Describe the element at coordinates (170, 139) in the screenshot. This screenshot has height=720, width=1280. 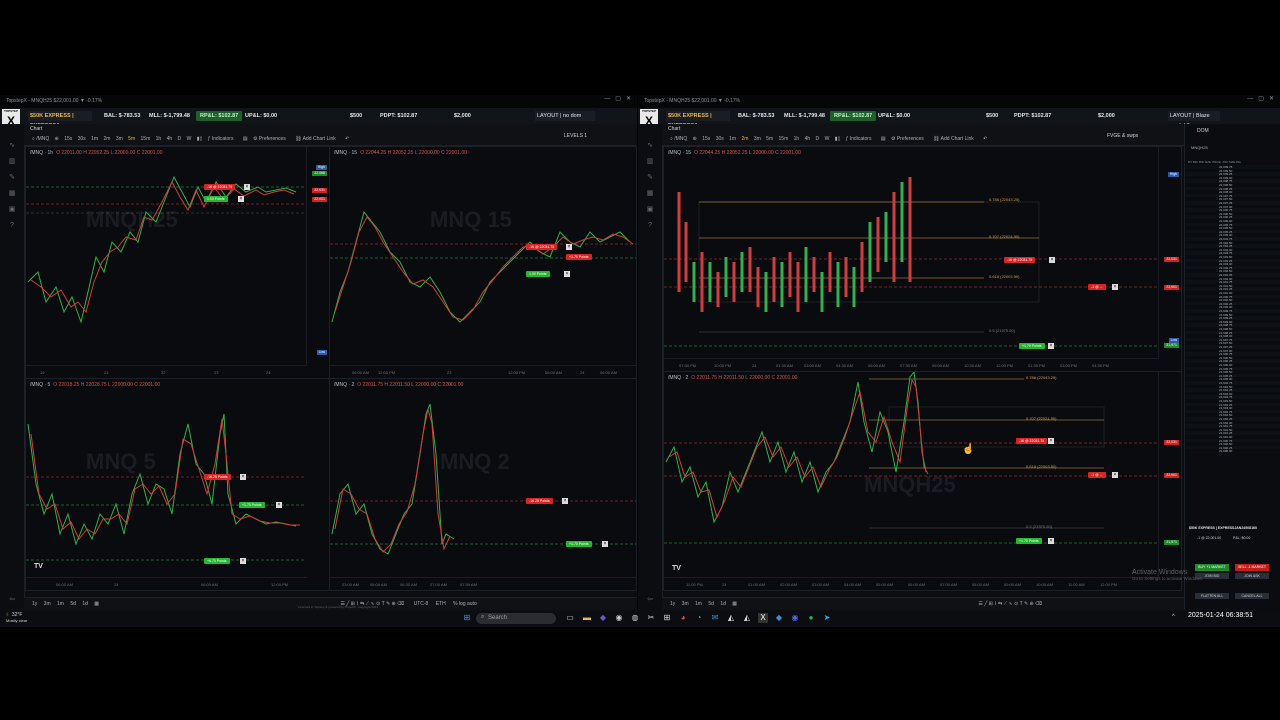
I see `tf-4h: 4h` at that location.